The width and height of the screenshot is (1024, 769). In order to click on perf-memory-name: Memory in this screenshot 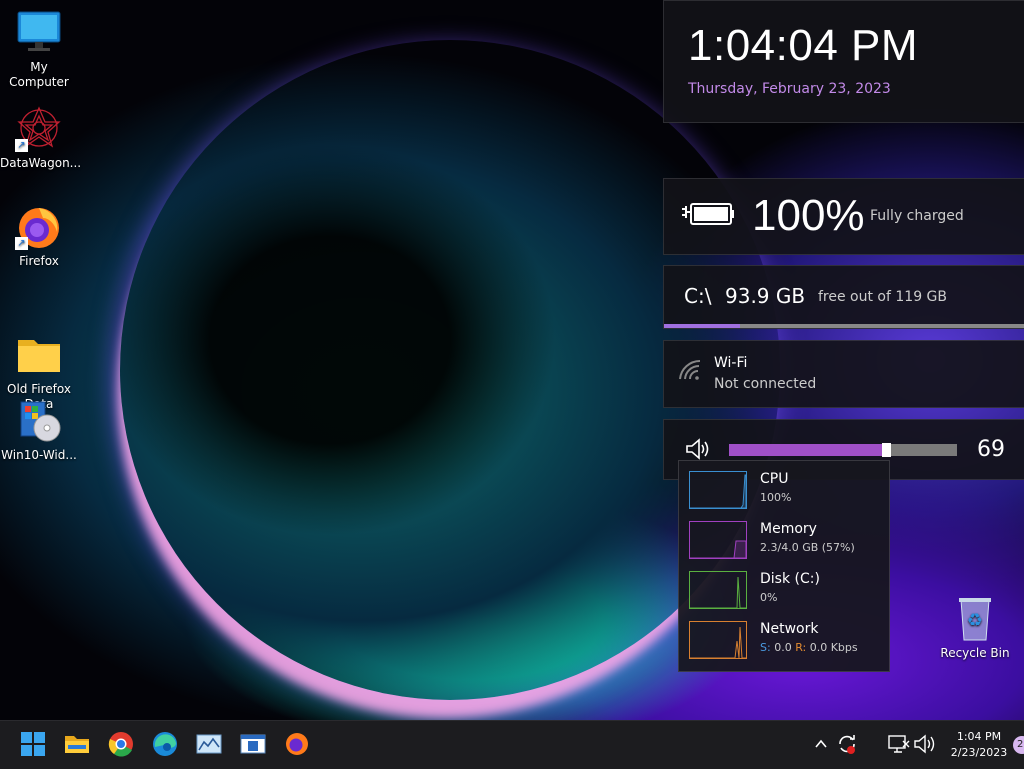, I will do `click(788, 529)`.